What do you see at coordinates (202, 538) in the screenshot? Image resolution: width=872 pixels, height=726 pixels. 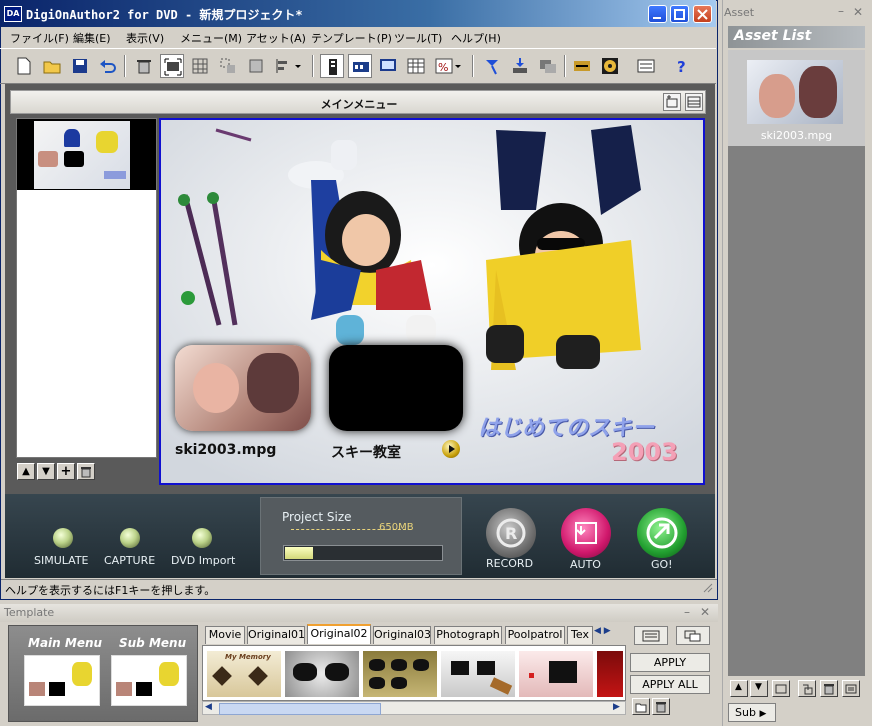 I see `dvd-import-light` at bounding box center [202, 538].